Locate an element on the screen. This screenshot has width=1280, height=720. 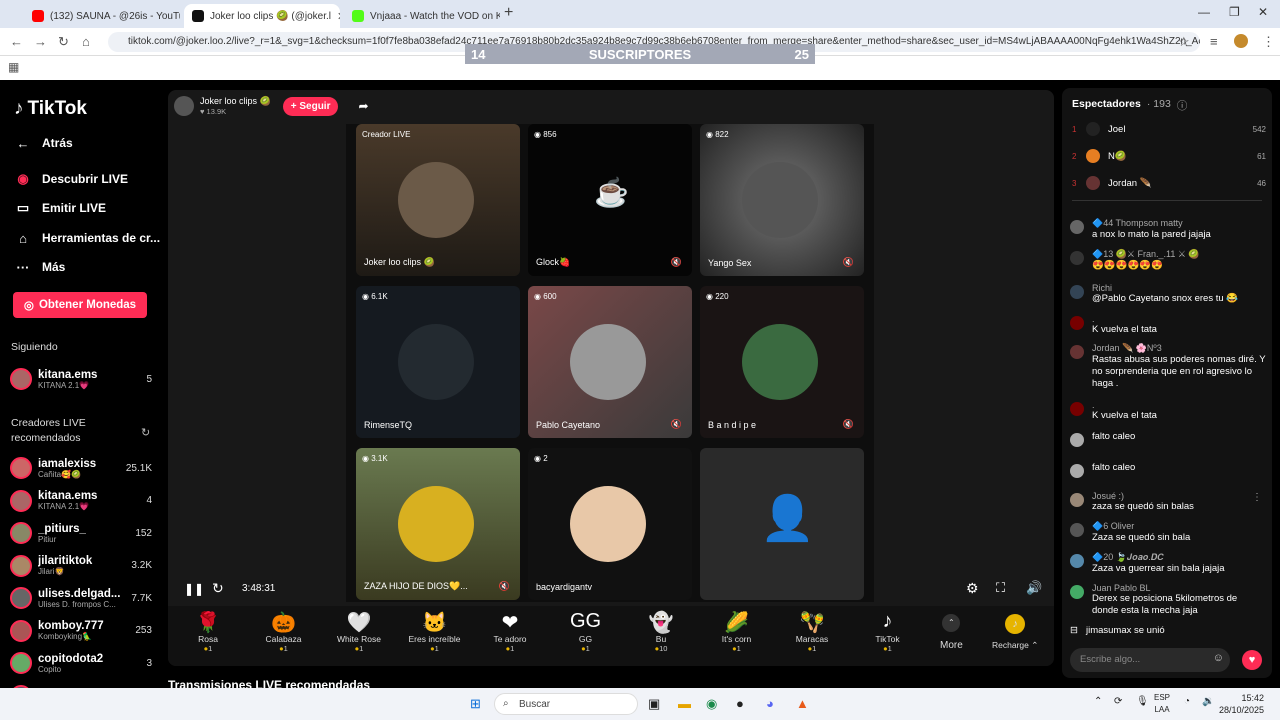
recommended-creator: komboy.777 Komboyking🦜 253 is located at coordinates (81, 631).